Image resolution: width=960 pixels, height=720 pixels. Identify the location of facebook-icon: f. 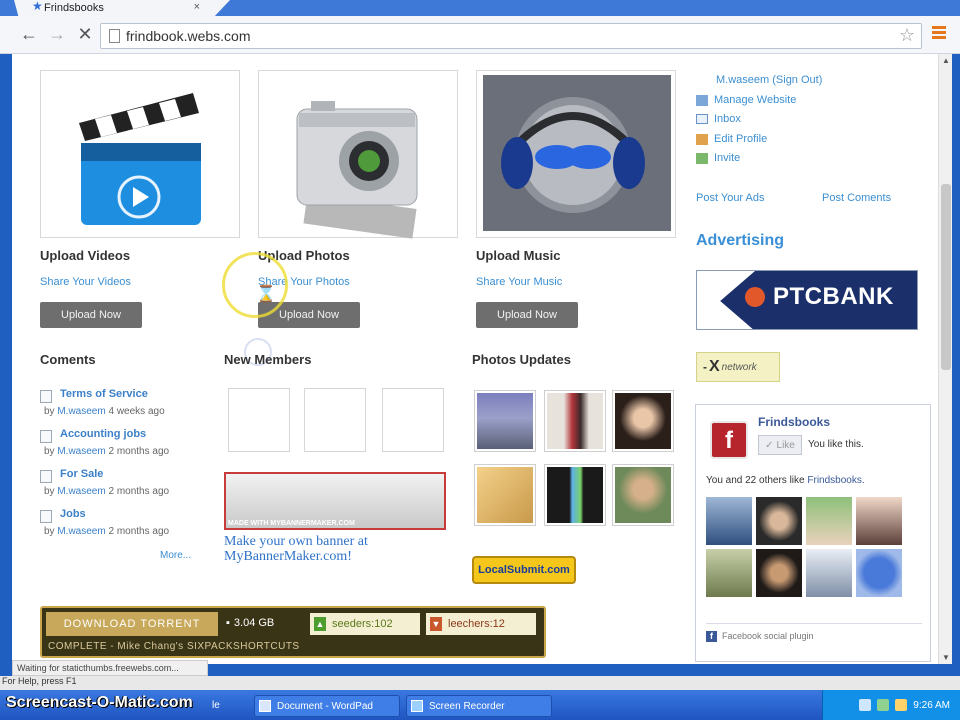
(711, 636).